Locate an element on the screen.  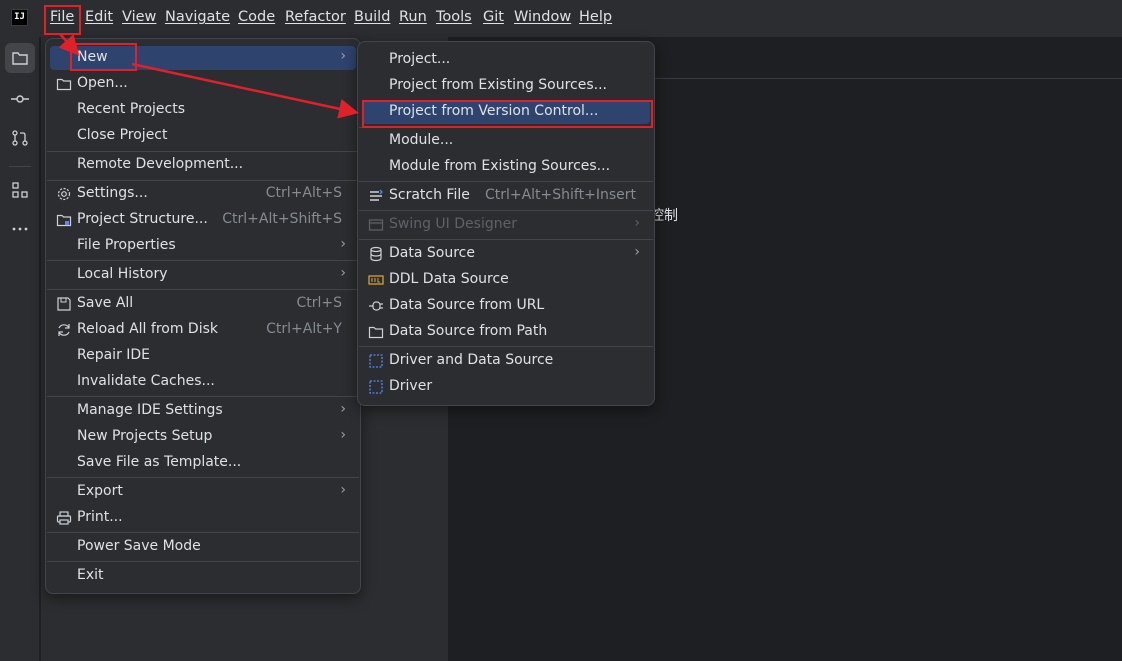
annotation-arrow-new-to-vcs is located at coordinates (245, 90).